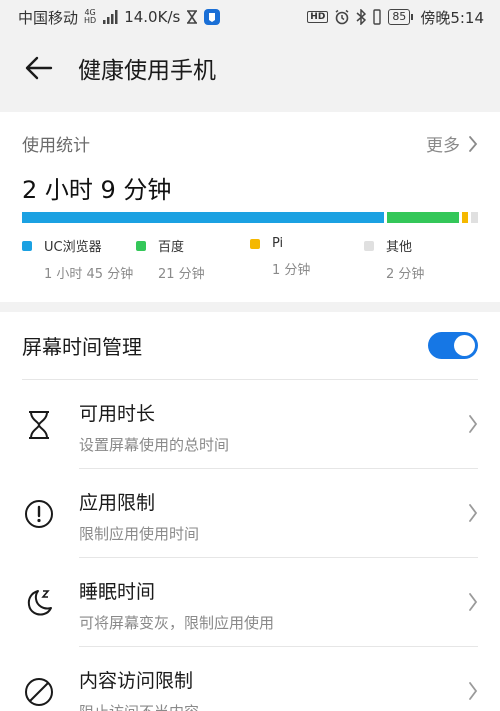  Describe the element at coordinates (82, 347) in the screenshot. I see `screen-time-label: 屏幕时间管理` at that location.